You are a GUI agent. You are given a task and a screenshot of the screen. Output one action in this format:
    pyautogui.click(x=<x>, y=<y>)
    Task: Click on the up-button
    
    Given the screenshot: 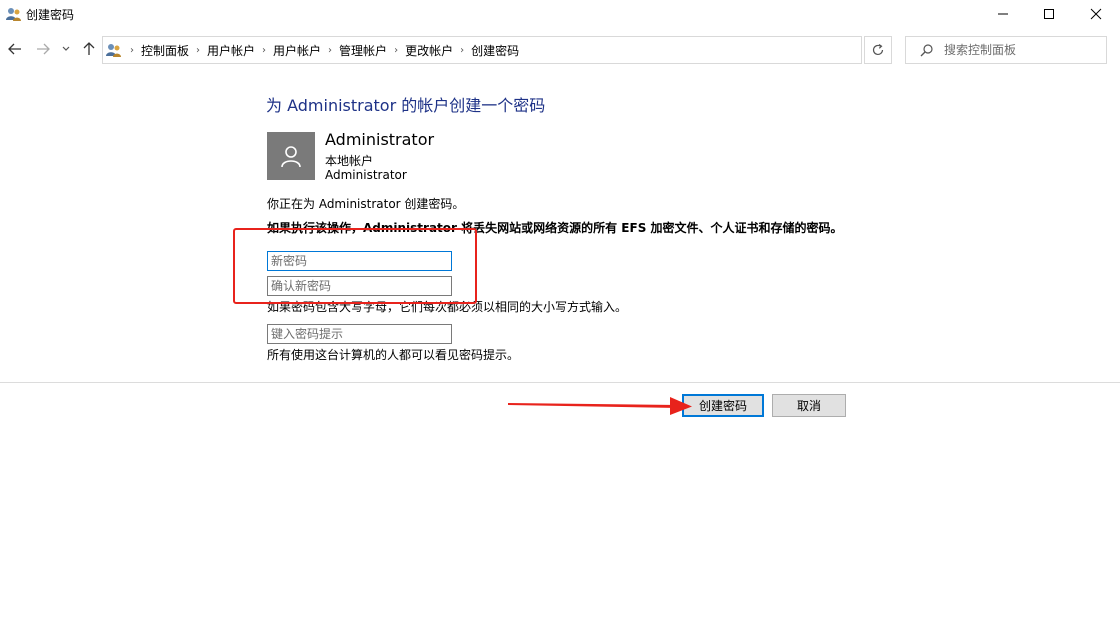 What is the action you would take?
    pyautogui.click(x=89, y=49)
    